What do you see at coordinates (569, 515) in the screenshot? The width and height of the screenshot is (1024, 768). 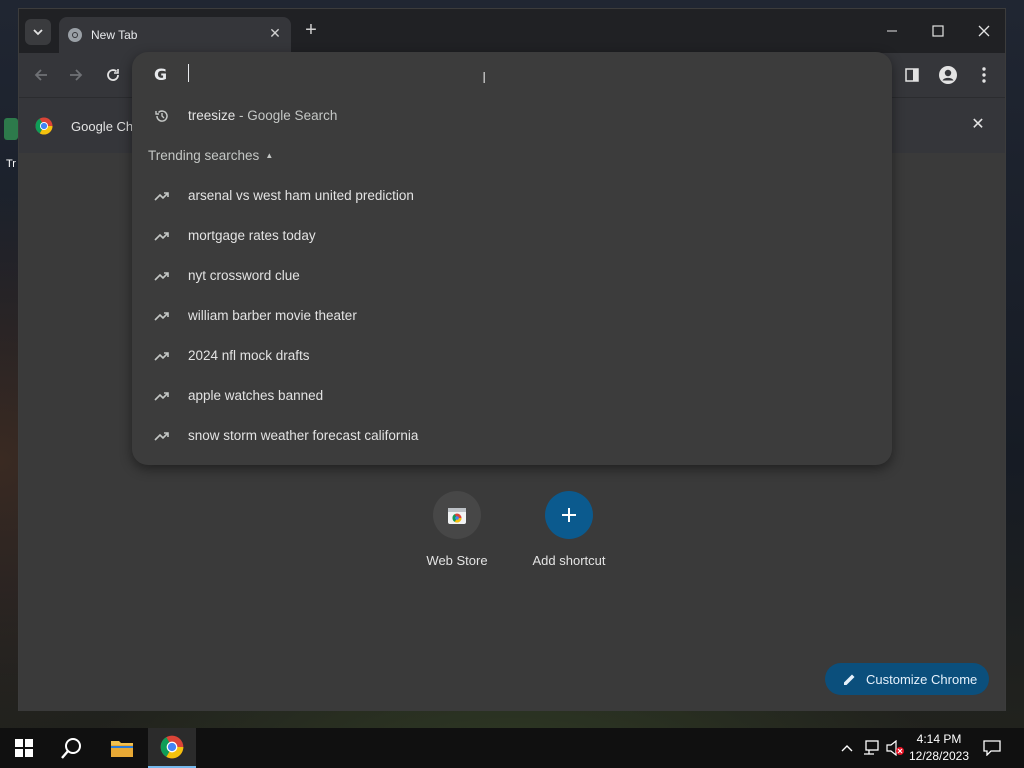 I see `add-icon` at bounding box center [569, 515].